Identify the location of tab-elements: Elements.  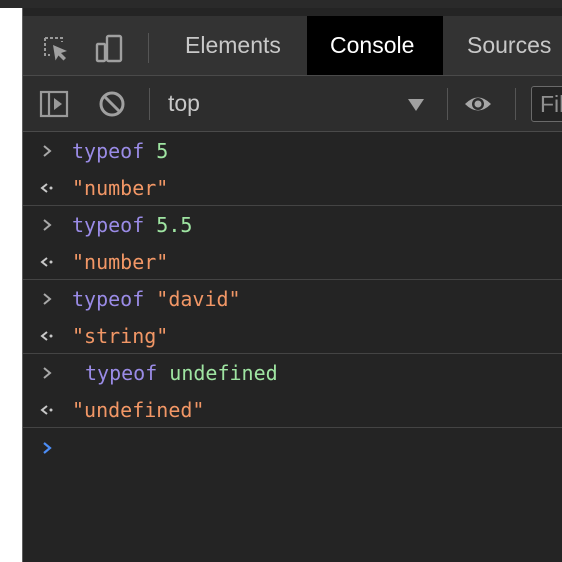
(233, 45).